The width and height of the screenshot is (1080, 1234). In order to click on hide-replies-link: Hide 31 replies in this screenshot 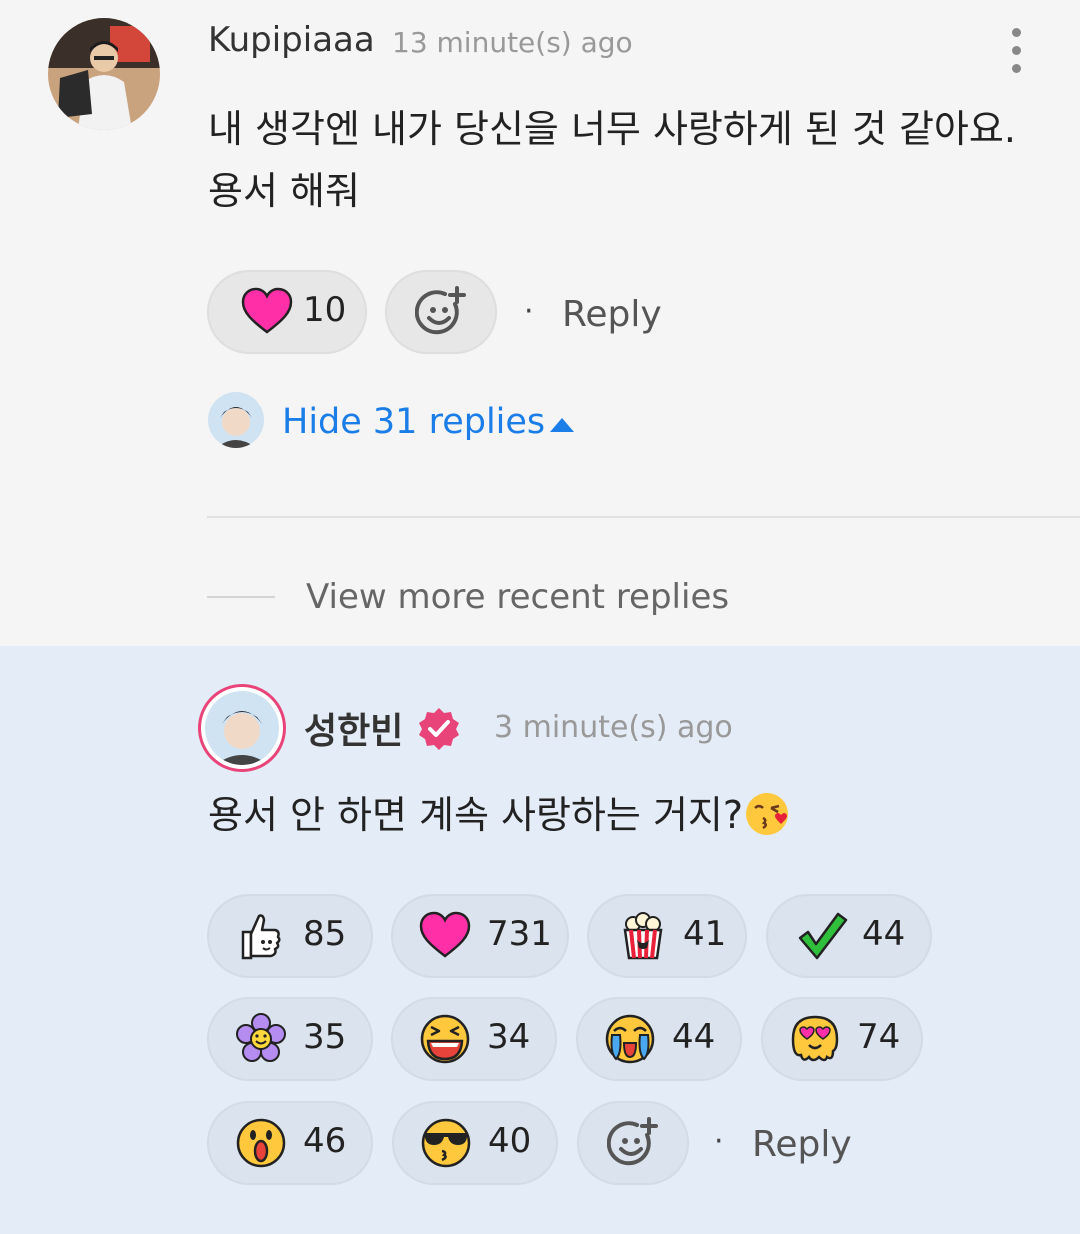, I will do `click(413, 422)`.